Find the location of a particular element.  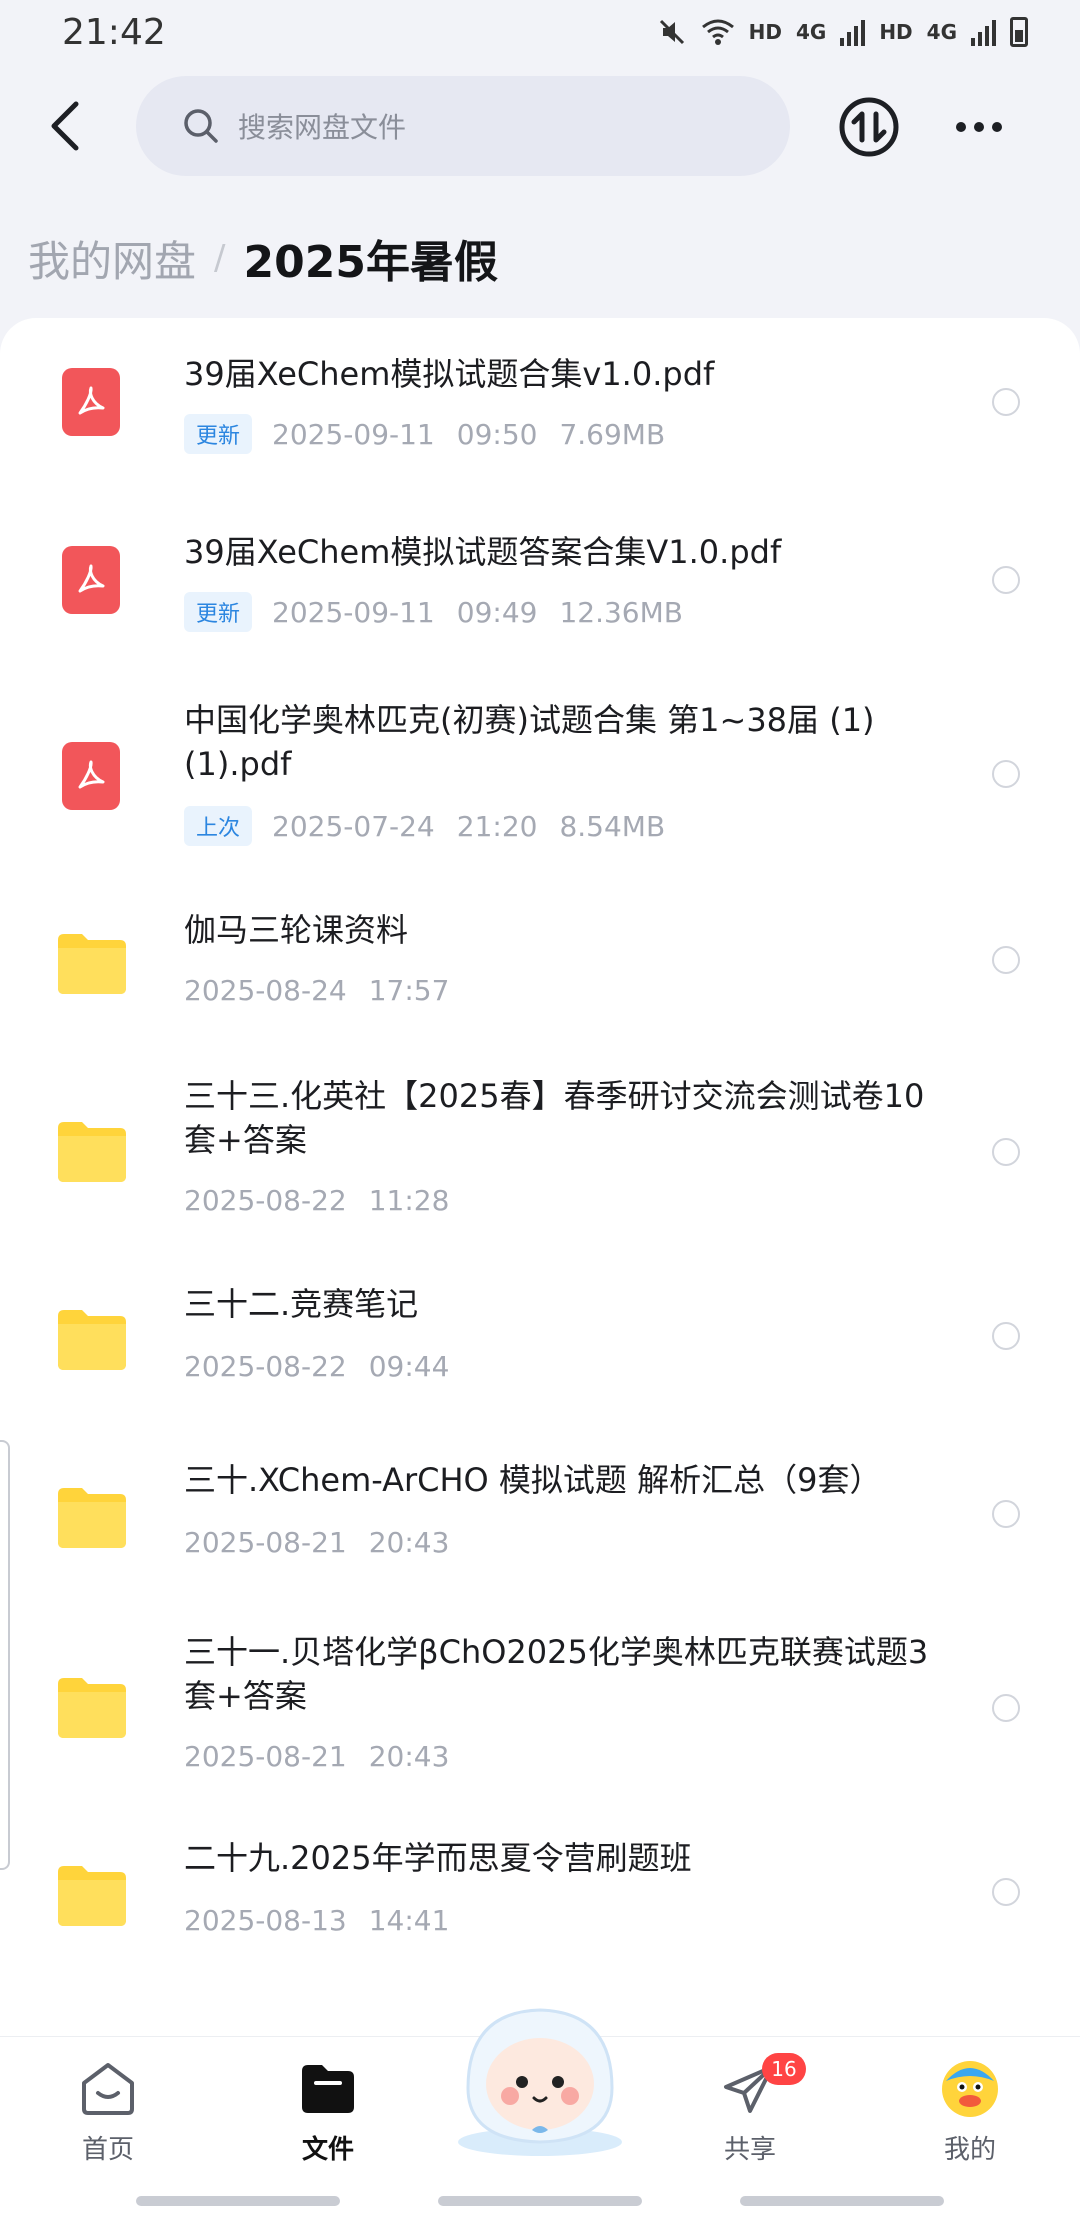

search-placeholder: 搜索网盘文件 is located at coordinates (322, 127).